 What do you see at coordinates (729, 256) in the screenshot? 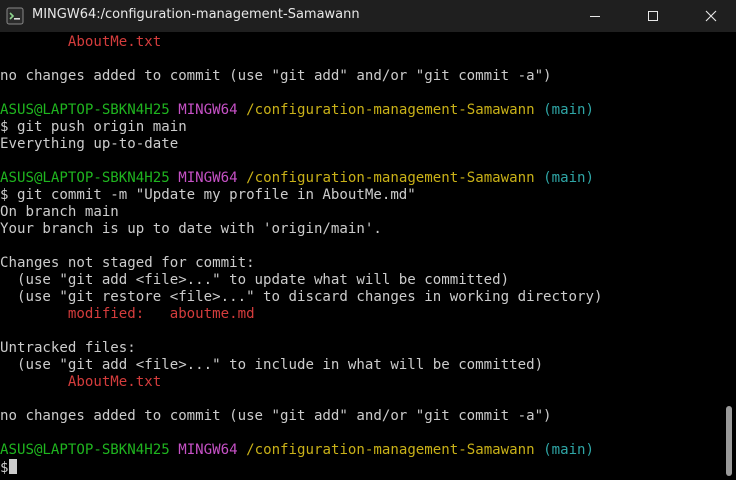
I see `vertical-scrollbar` at bounding box center [729, 256].